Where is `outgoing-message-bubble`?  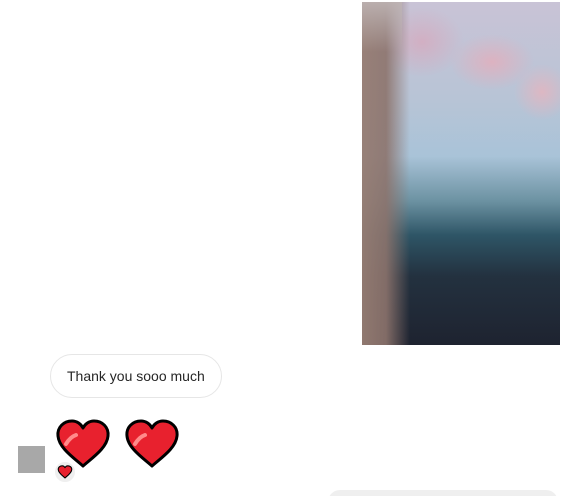 outgoing-message-bubble is located at coordinates (443, 493).